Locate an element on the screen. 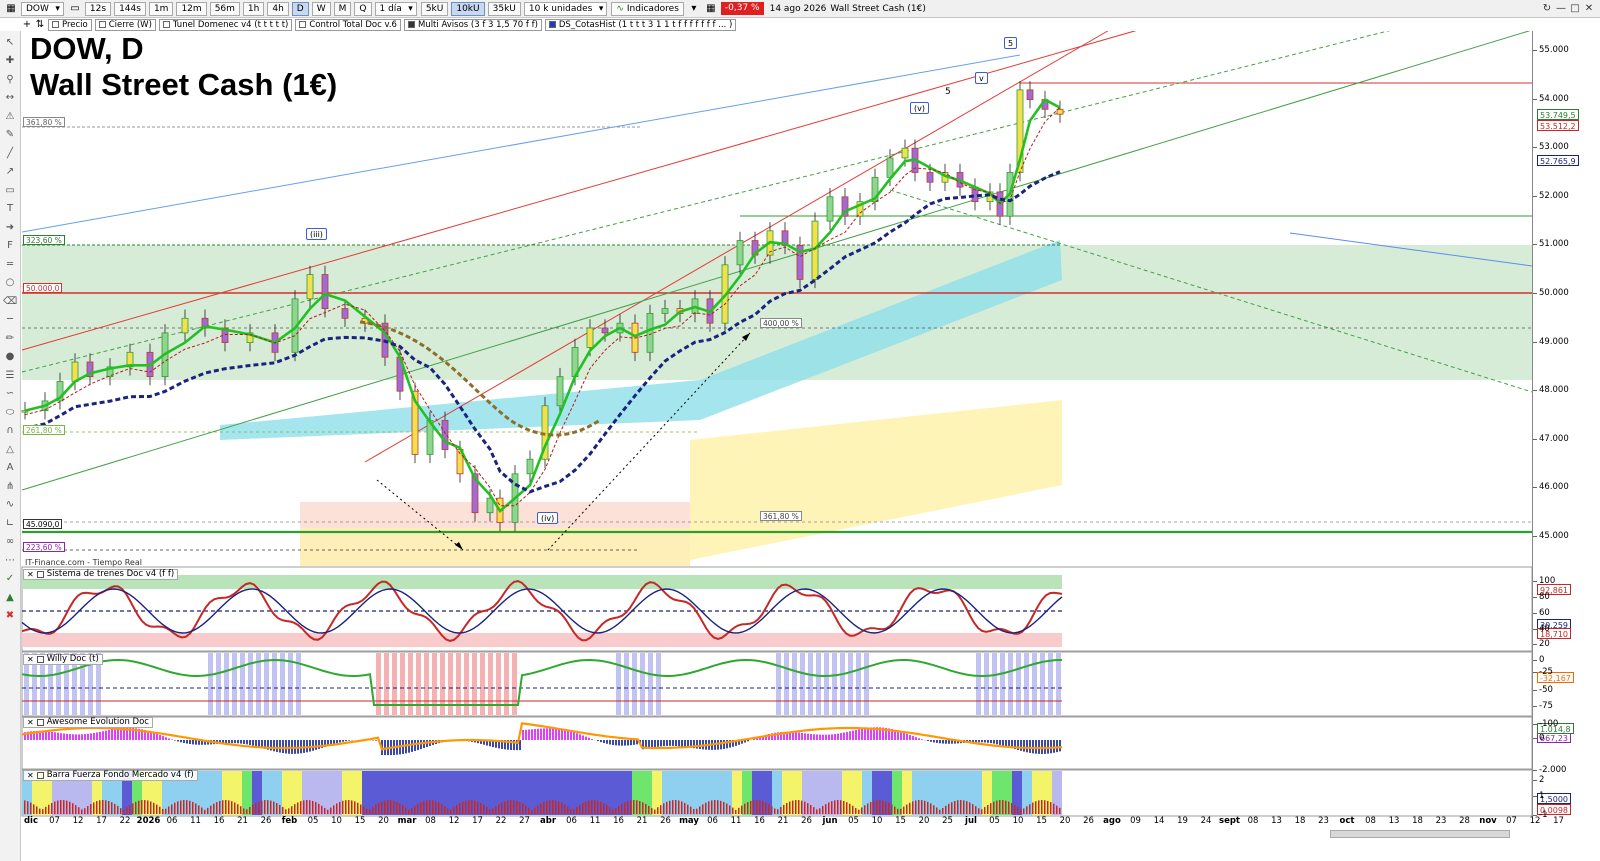 The image size is (1600, 861). pencil-tool-icon: ✏ is located at coordinates (10, 338).